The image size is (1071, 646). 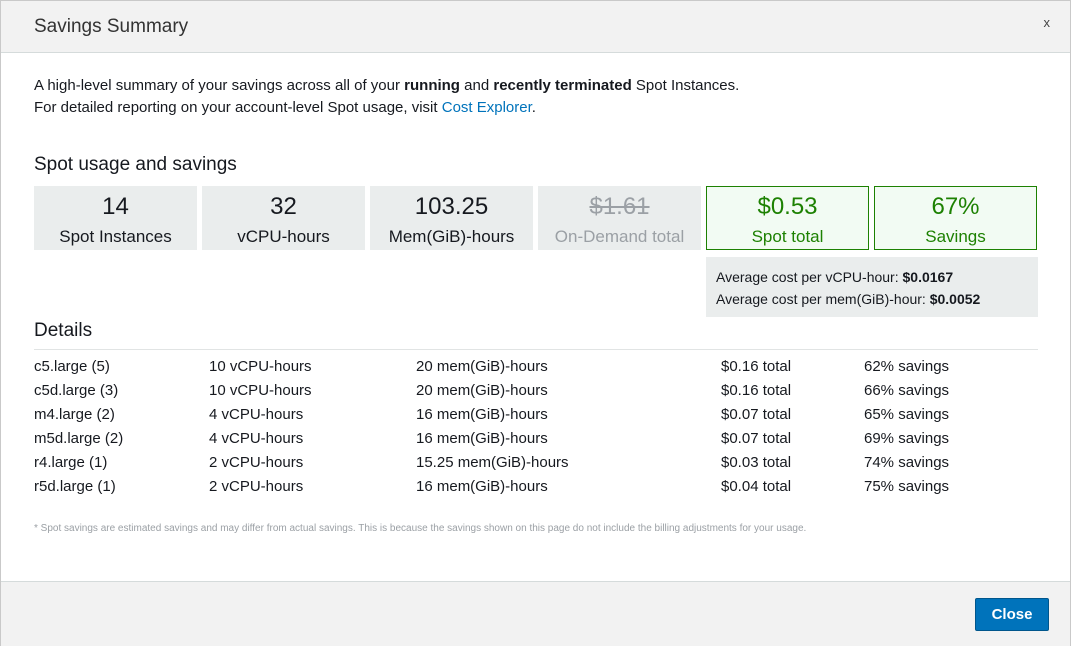 I want to click on tile-label: Savings, so click(x=955, y=236).